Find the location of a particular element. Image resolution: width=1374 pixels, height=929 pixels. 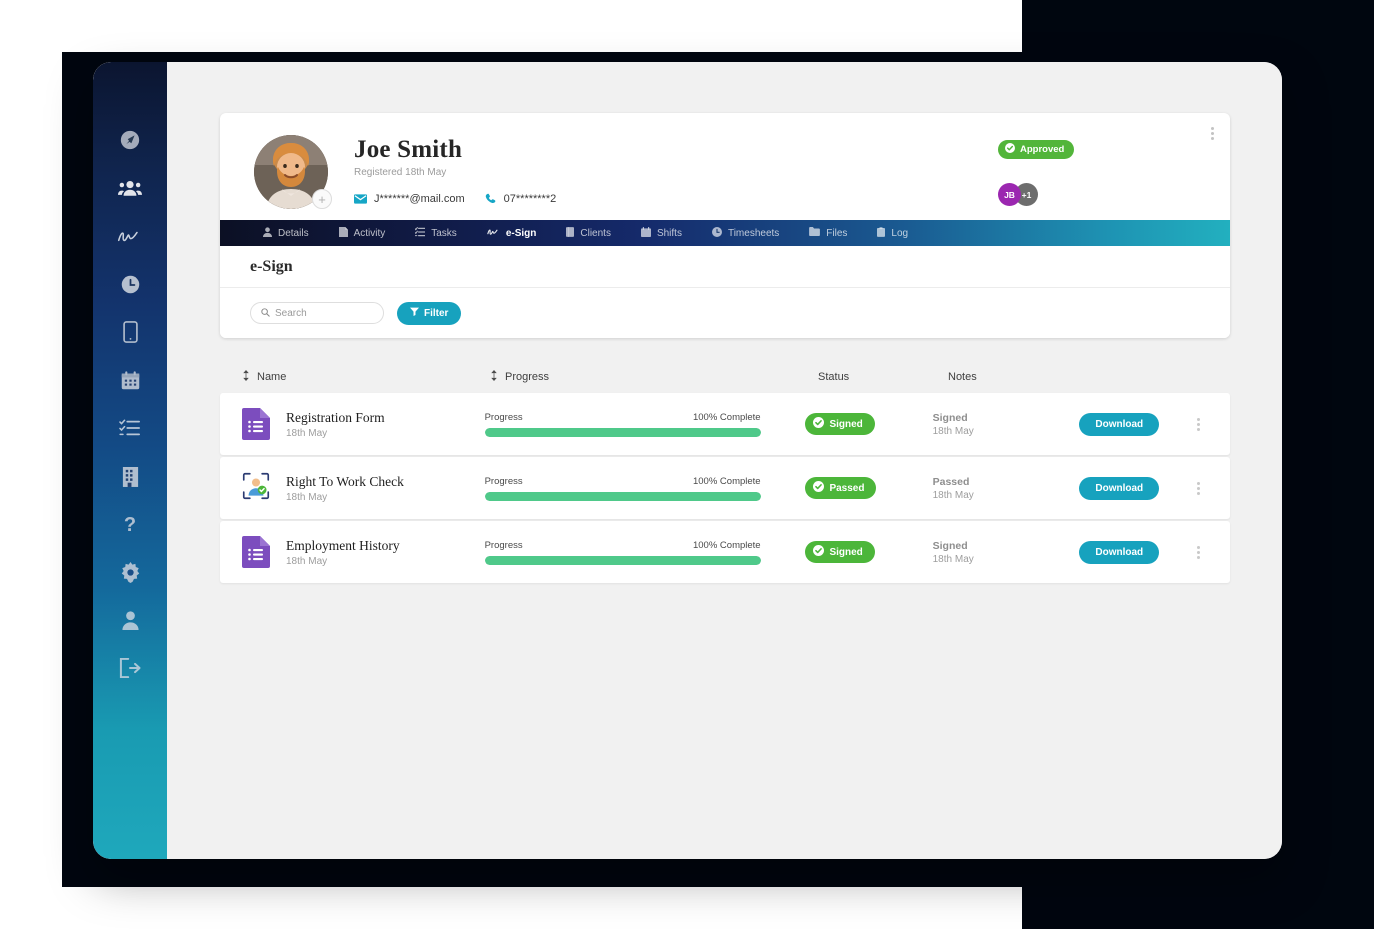

sidebar-item-logout is located at coordinates (130, 668).